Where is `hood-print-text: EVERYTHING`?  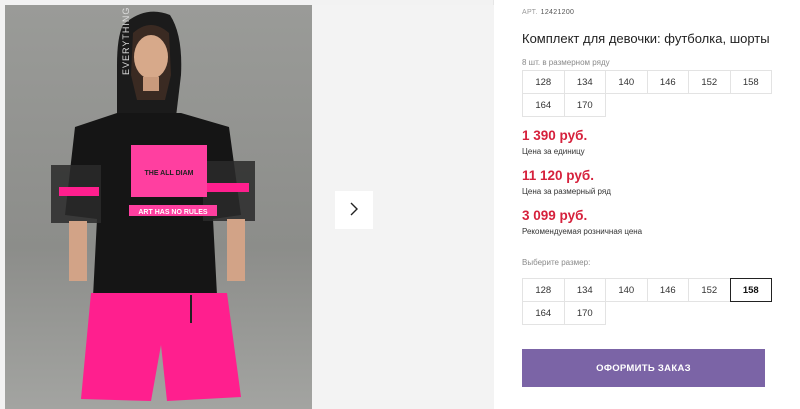 hood-print-text: EVERYTHING is located at coordinates (126, 41).